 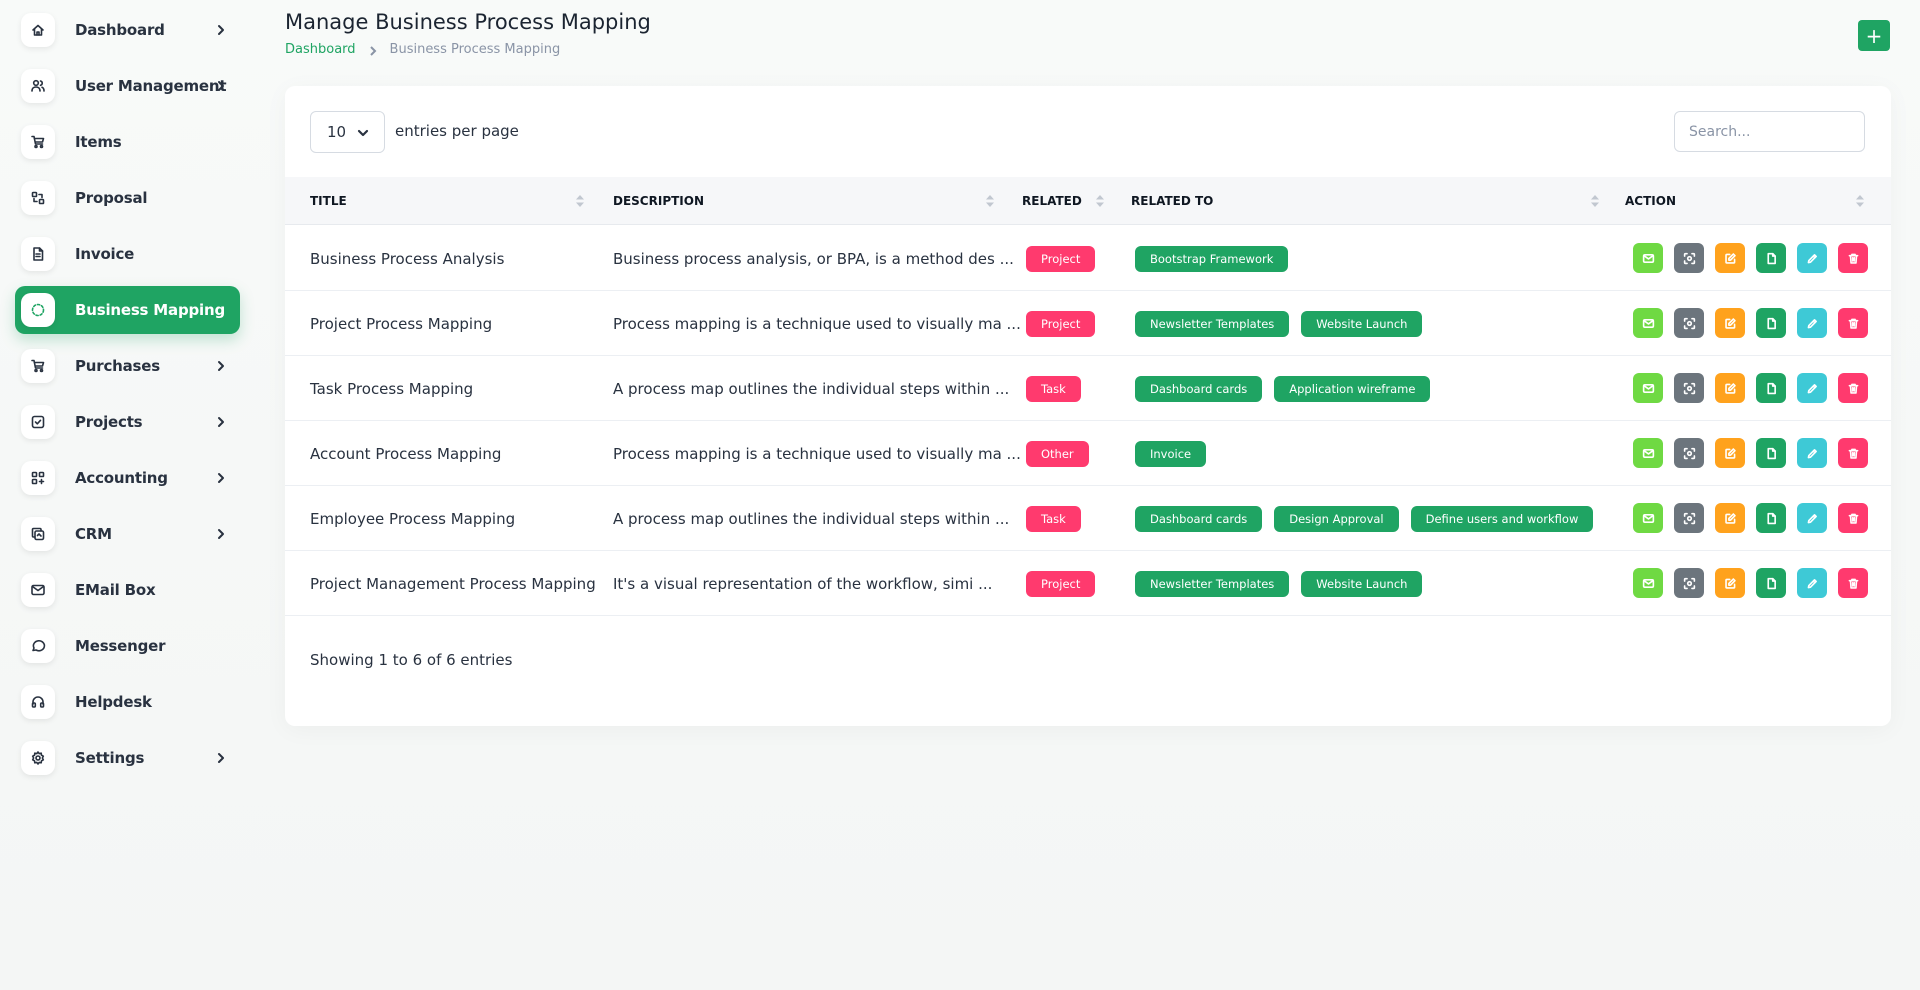 I want to click on column-header-action: ACTION, so click(x=1650, y=201).